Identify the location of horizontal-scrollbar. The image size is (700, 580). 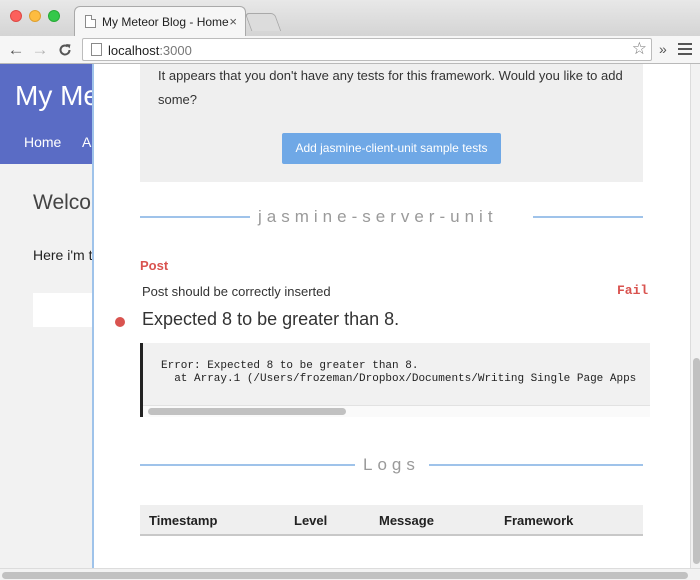
(350, 574).